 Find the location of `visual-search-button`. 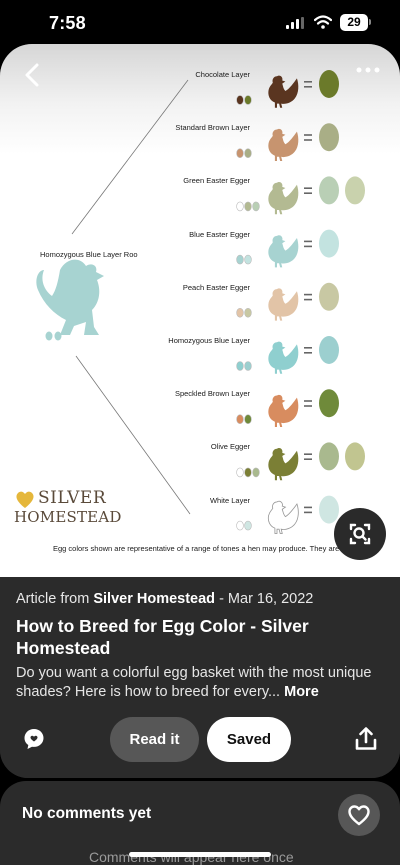

visual-search-button is located at coordinates (360, 534).